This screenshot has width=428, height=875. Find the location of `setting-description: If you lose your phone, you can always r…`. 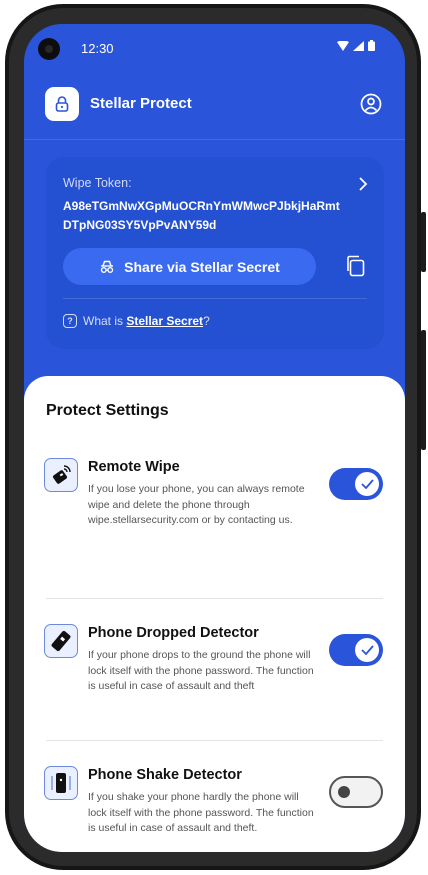

setting-description: If you lose your phone, you can always r… is located at coordinates (196, 504).